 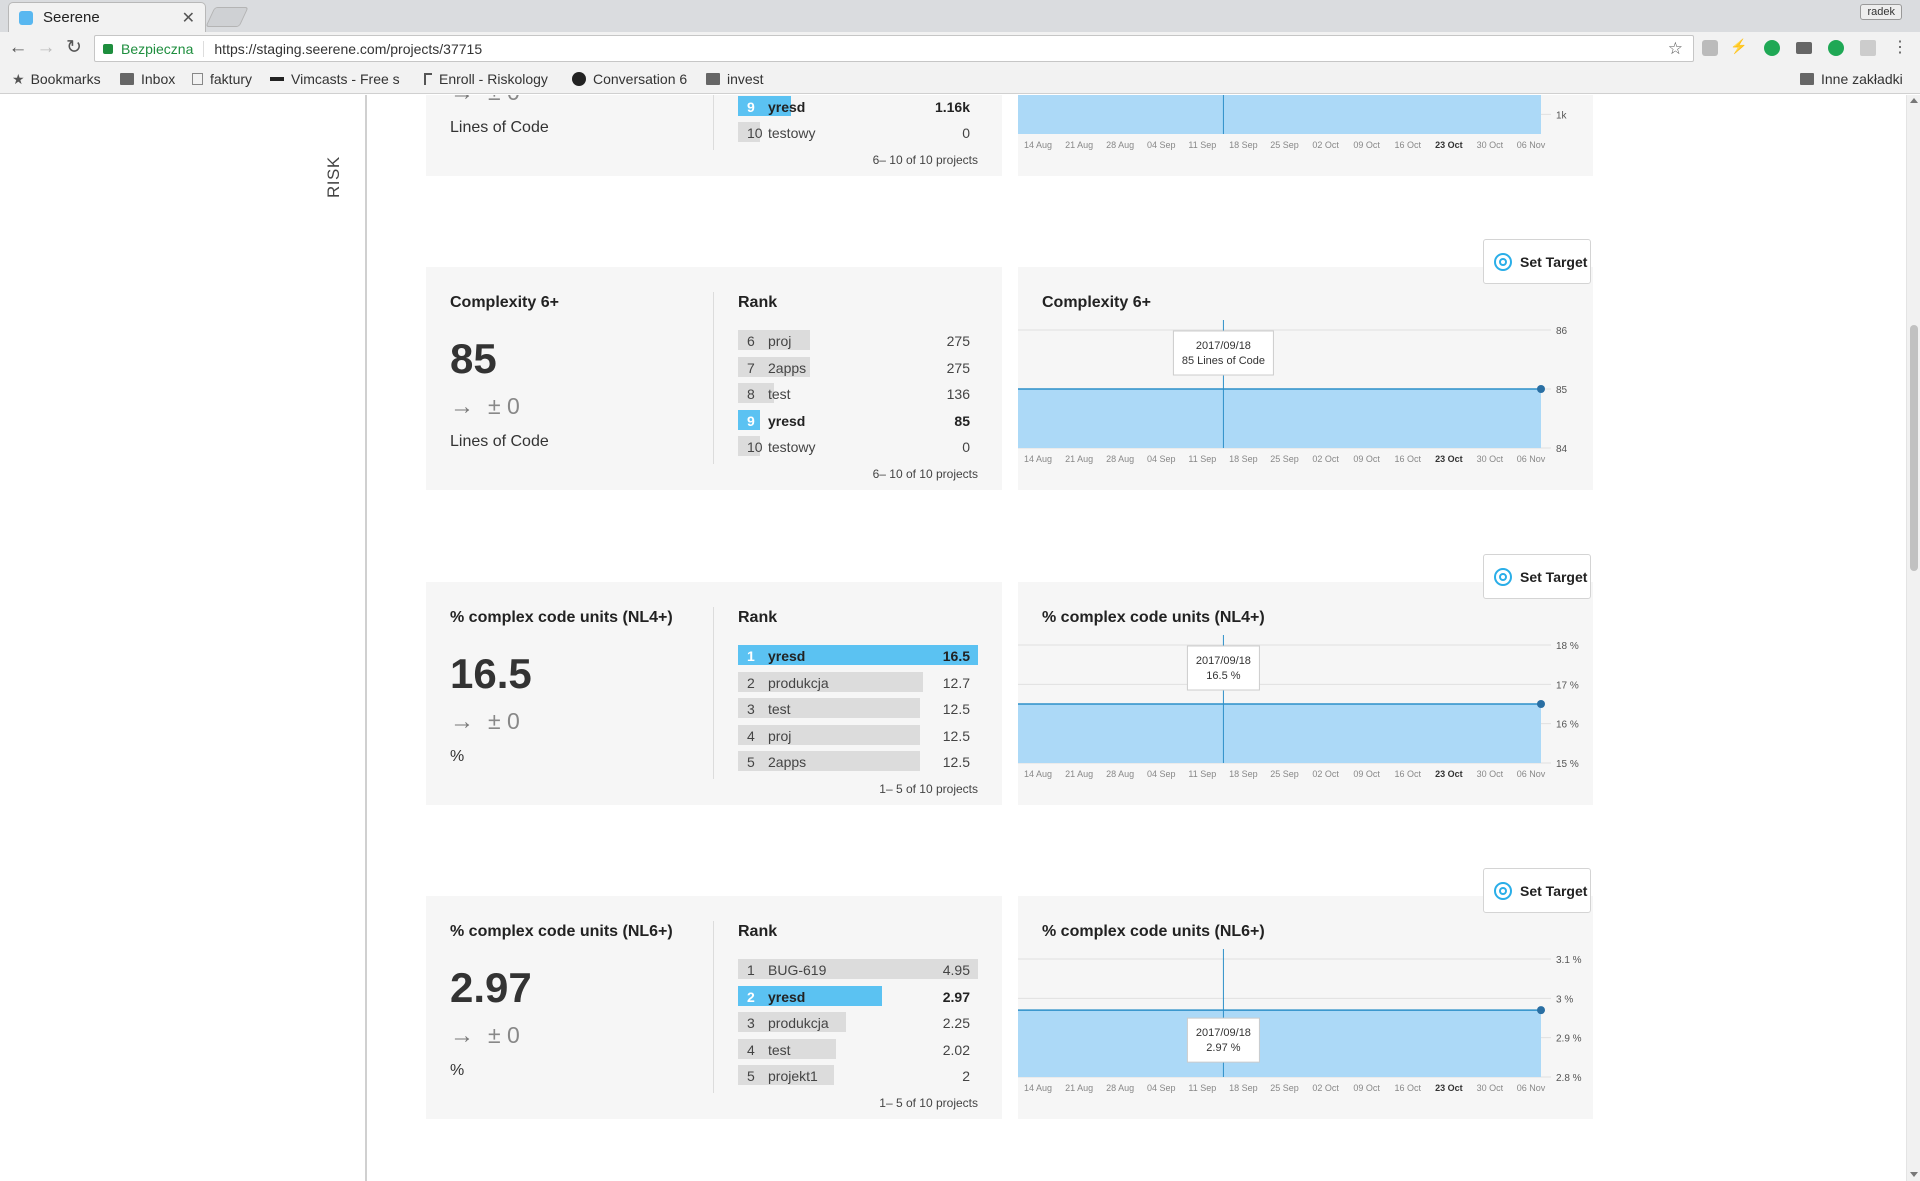 What do you see at coordinates (751, 394) in the screenshot?
I see `rank-position: 8` at bounding box center [751, 394].